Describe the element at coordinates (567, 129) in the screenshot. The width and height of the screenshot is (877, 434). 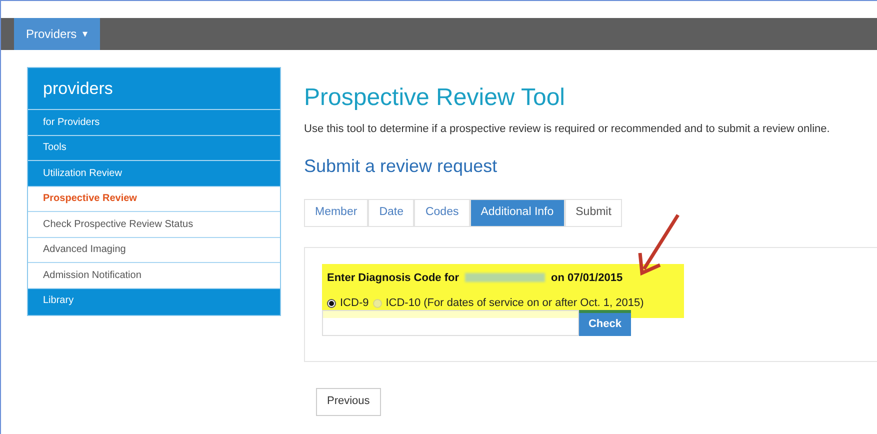
I see `description: Use this tool to determine if a prospective review is required or recommended and to submit a review online.` at that location.